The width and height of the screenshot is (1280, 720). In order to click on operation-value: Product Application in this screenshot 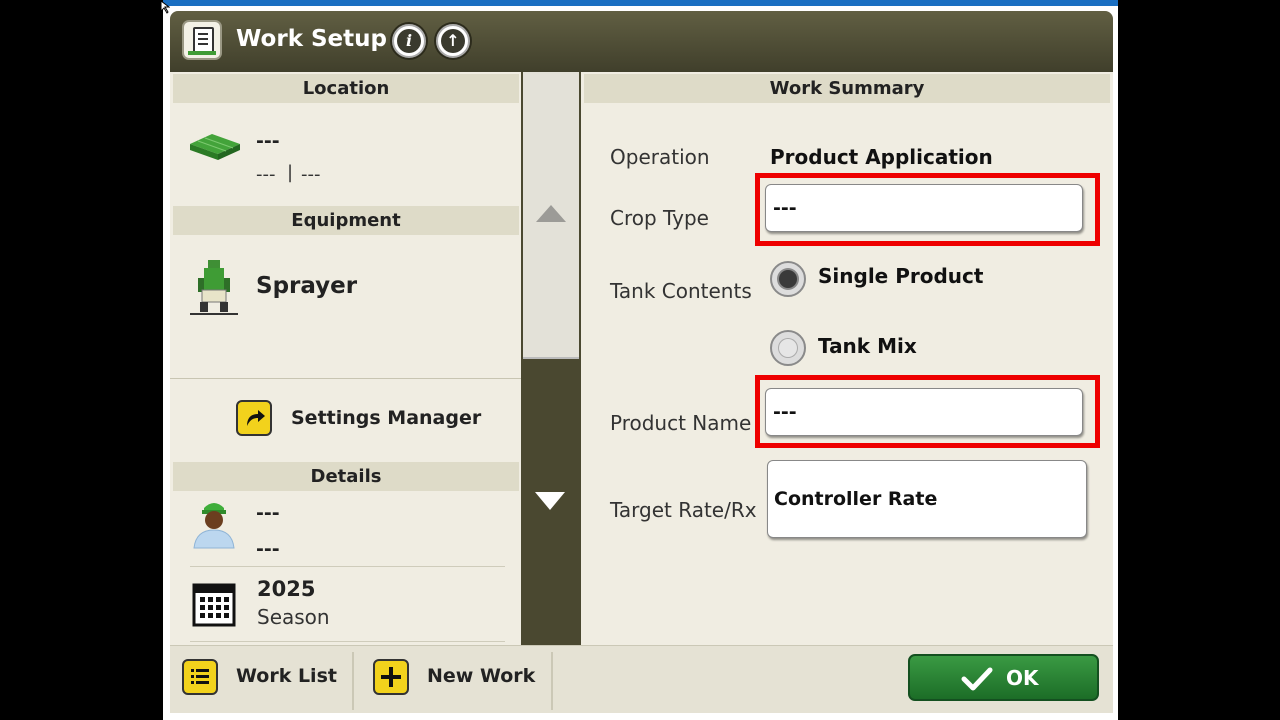, I will do `click(881, 157)`.